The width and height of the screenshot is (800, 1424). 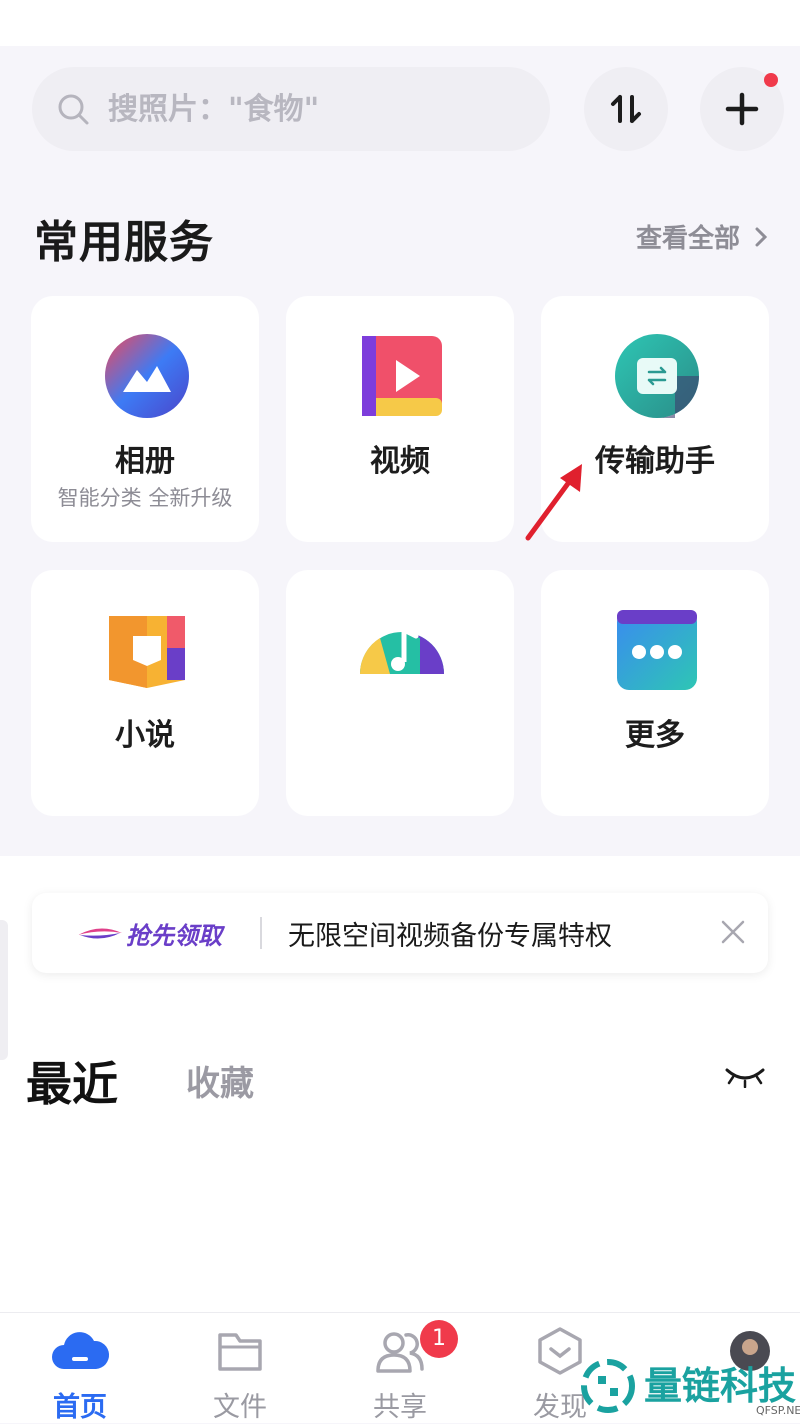 I want to click on chevron-right-icon, so click(x=761, y=236).